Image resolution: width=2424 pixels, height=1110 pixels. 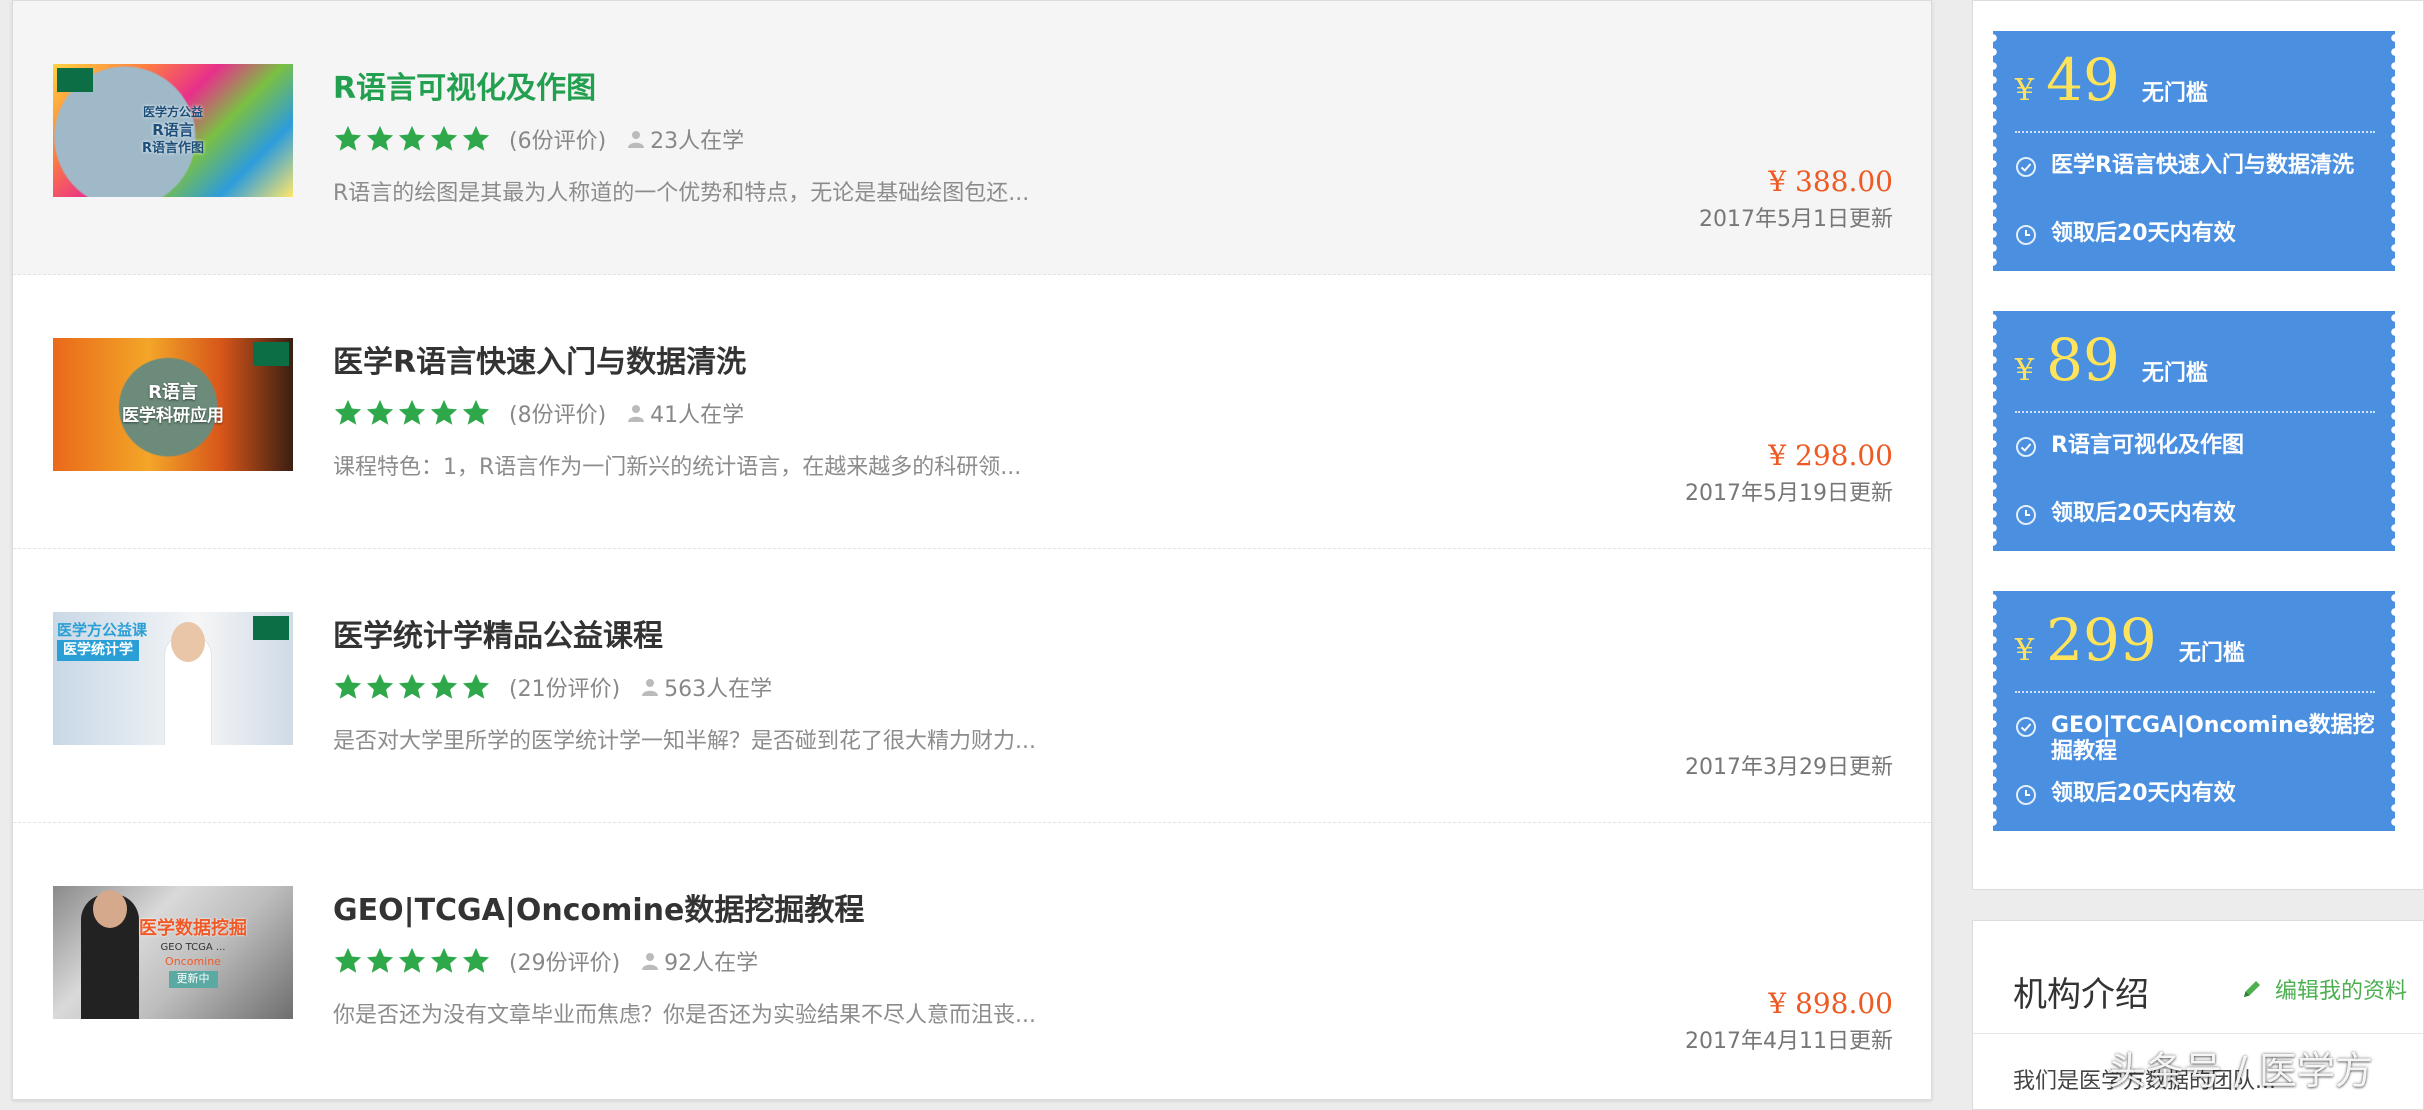 I want to click on coupon-course: GEO|TCGA|Oncomine数据挖掘教程, so click(x=2213, y=738).